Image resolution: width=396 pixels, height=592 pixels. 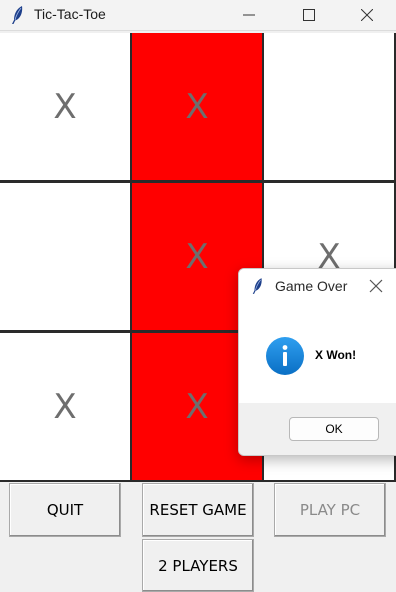 I want to click on window-title: Tic-Tac-Toe, so click(x=70, y=14).